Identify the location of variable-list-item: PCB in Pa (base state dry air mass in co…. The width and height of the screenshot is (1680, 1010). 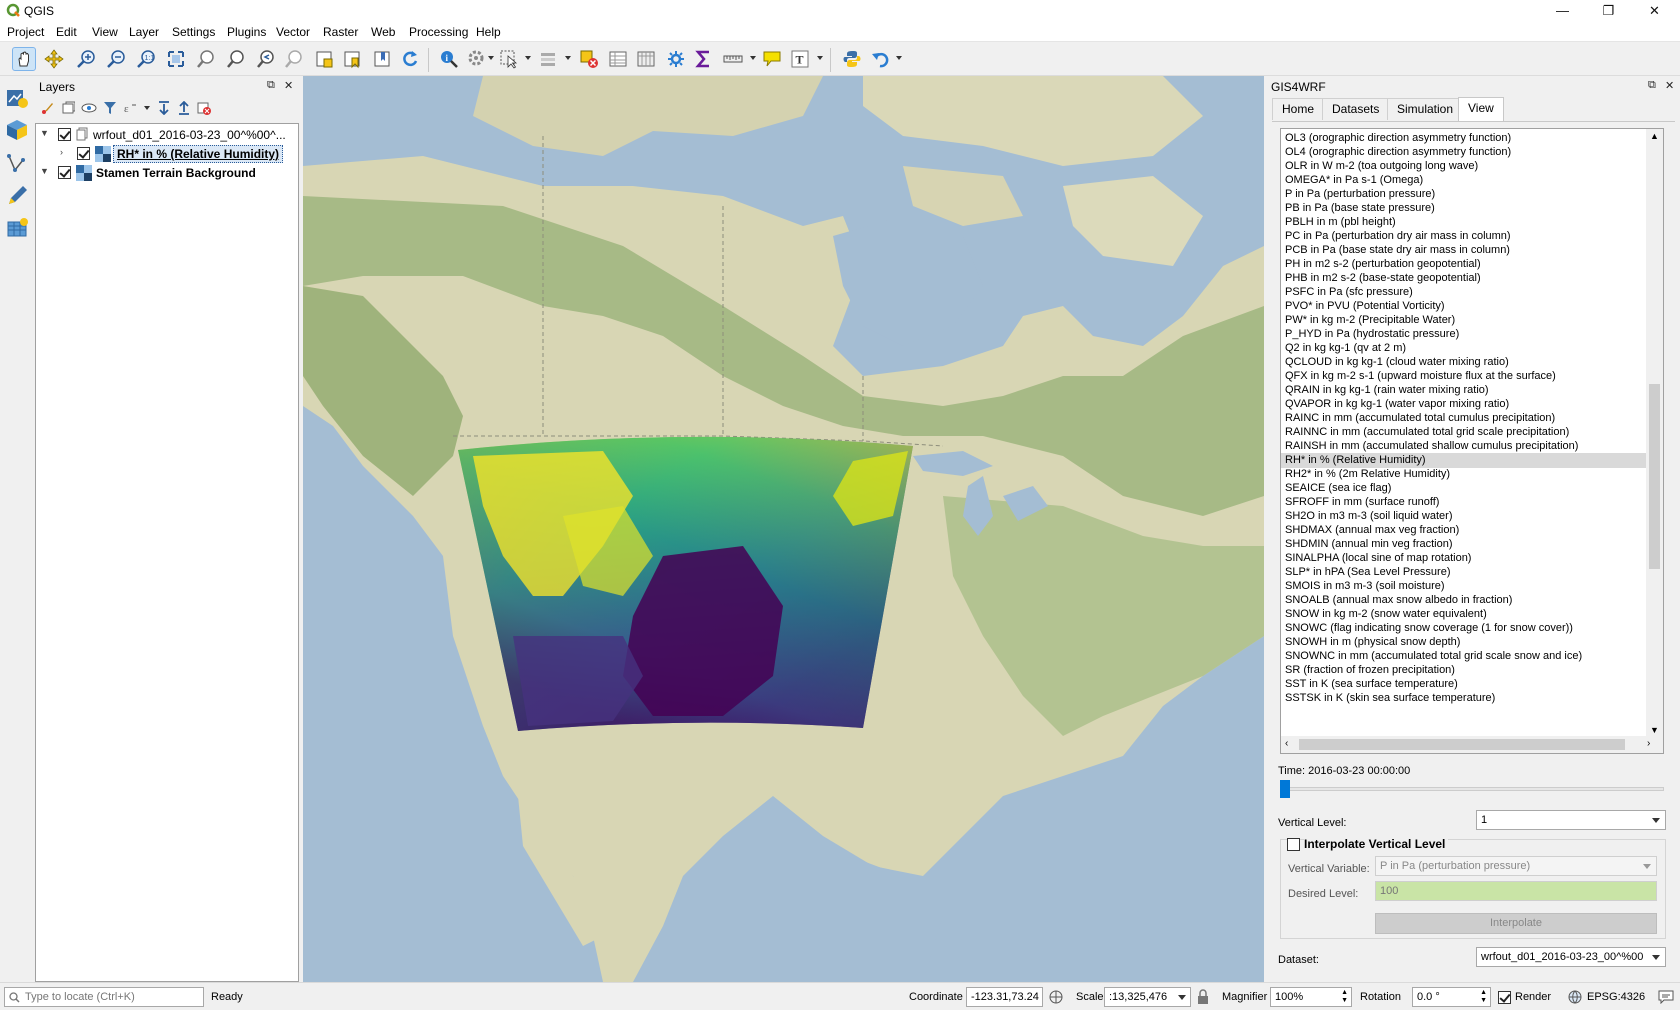
(1397, 250).